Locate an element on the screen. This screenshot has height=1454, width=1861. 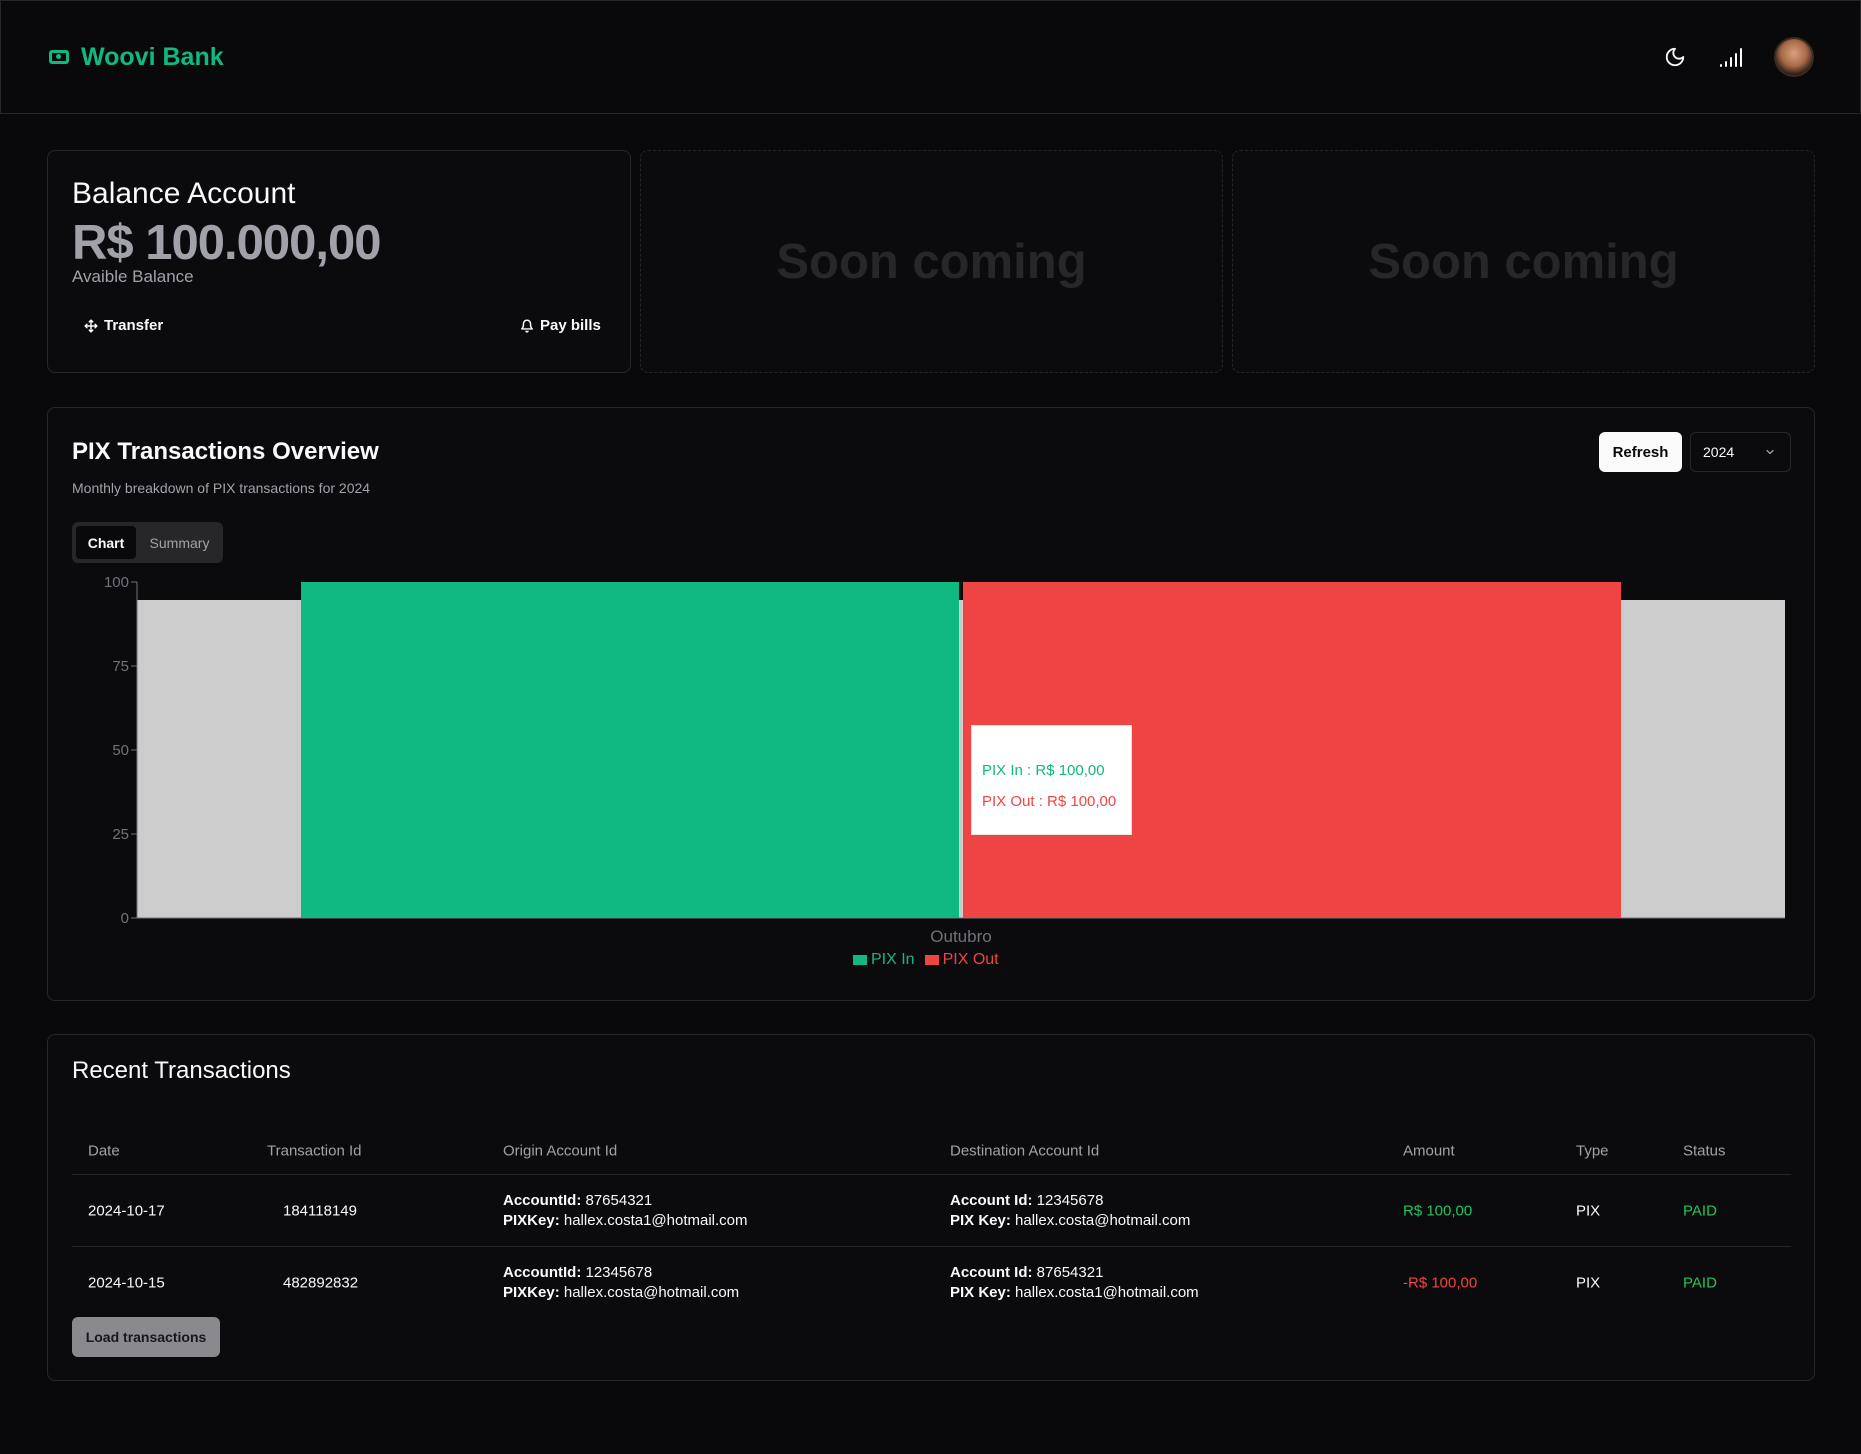
load-transactions-button: Load transactions is located at coordinates (146, 1337).